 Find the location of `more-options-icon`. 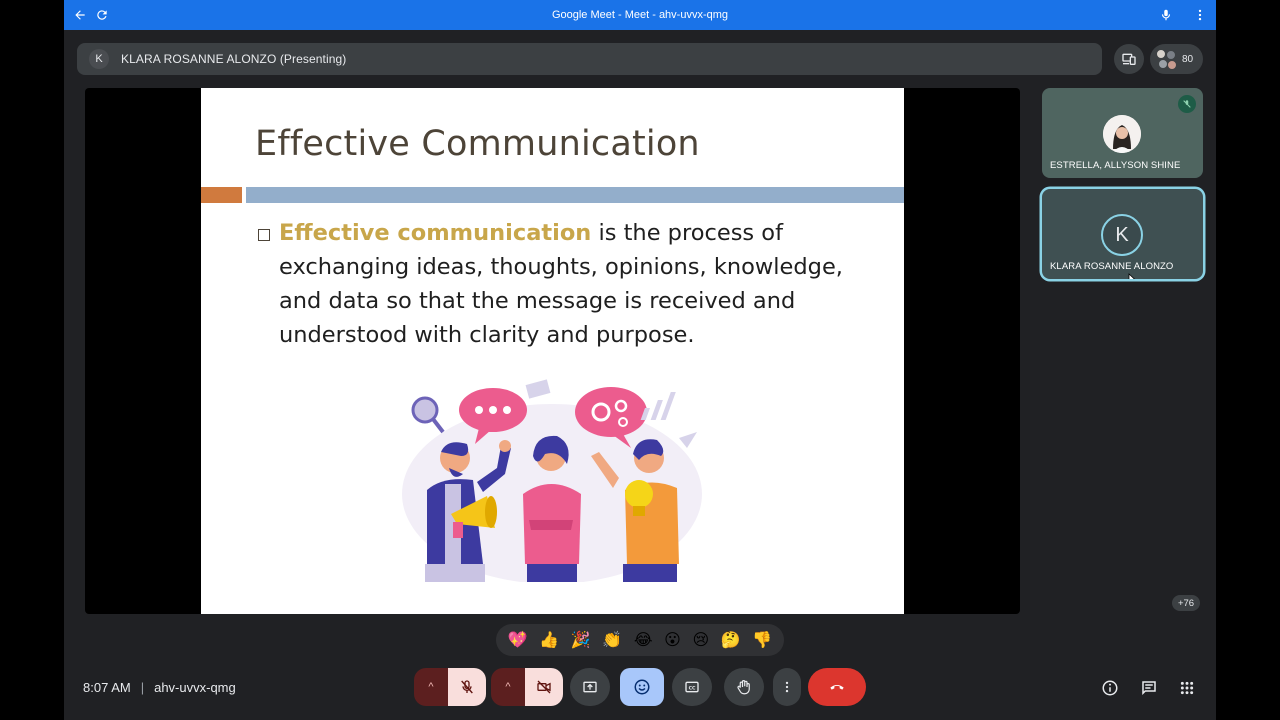

more-options-icon is located at coordinates (787, 687).